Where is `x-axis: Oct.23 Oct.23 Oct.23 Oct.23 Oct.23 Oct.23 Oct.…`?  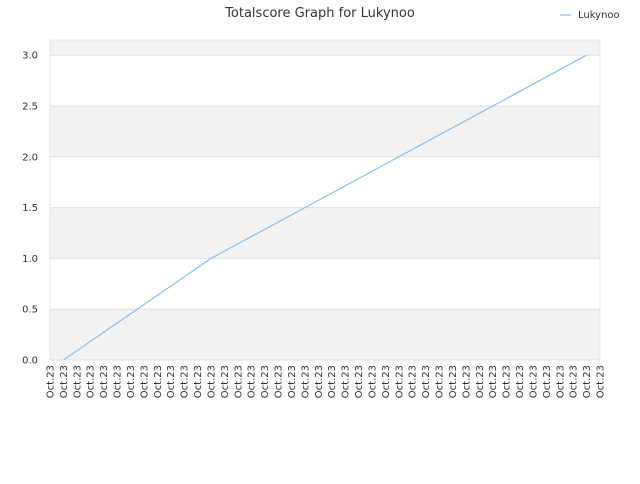
x-axis: Oct.23 Oct.23 Oct.23 Oct.23 Oct.23 Oct.23 Oct.… is located at coordinates (326, 381).